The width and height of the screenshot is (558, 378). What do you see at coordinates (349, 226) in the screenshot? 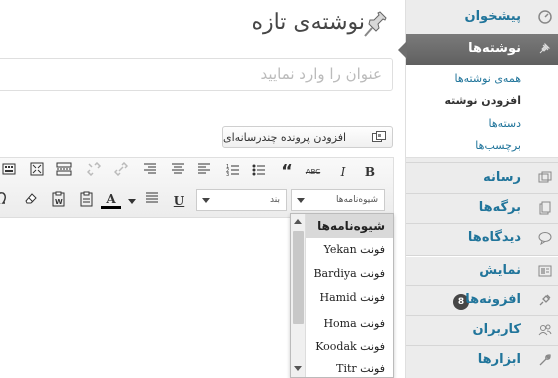
I see `dropdown-header: شیوه‌نامه‌ها` at bounding box center [349, 226].